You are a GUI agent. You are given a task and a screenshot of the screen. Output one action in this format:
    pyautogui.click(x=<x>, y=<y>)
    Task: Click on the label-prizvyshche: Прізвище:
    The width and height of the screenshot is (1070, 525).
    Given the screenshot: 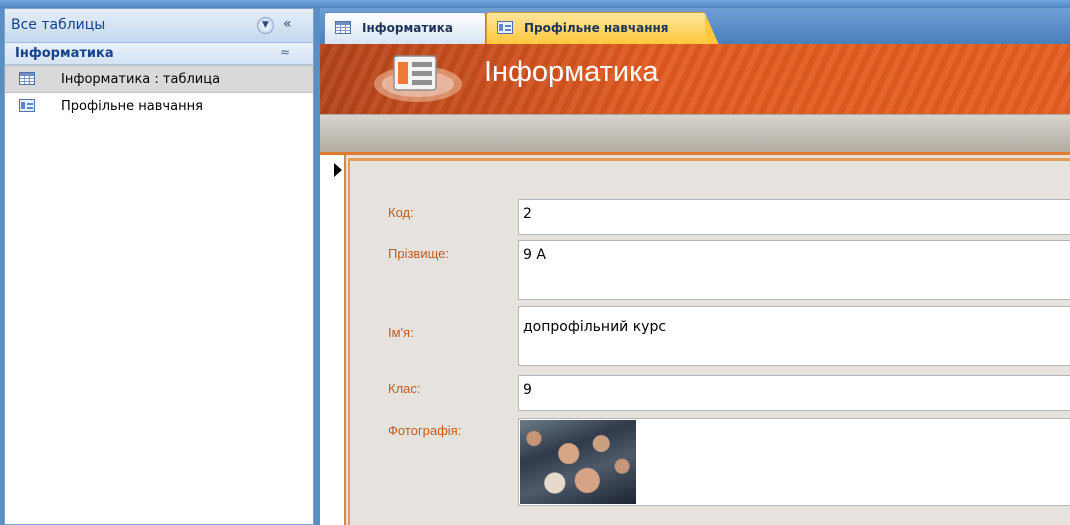 What is the action you would take?
    pyautogui.click(x=418, y=253)
    